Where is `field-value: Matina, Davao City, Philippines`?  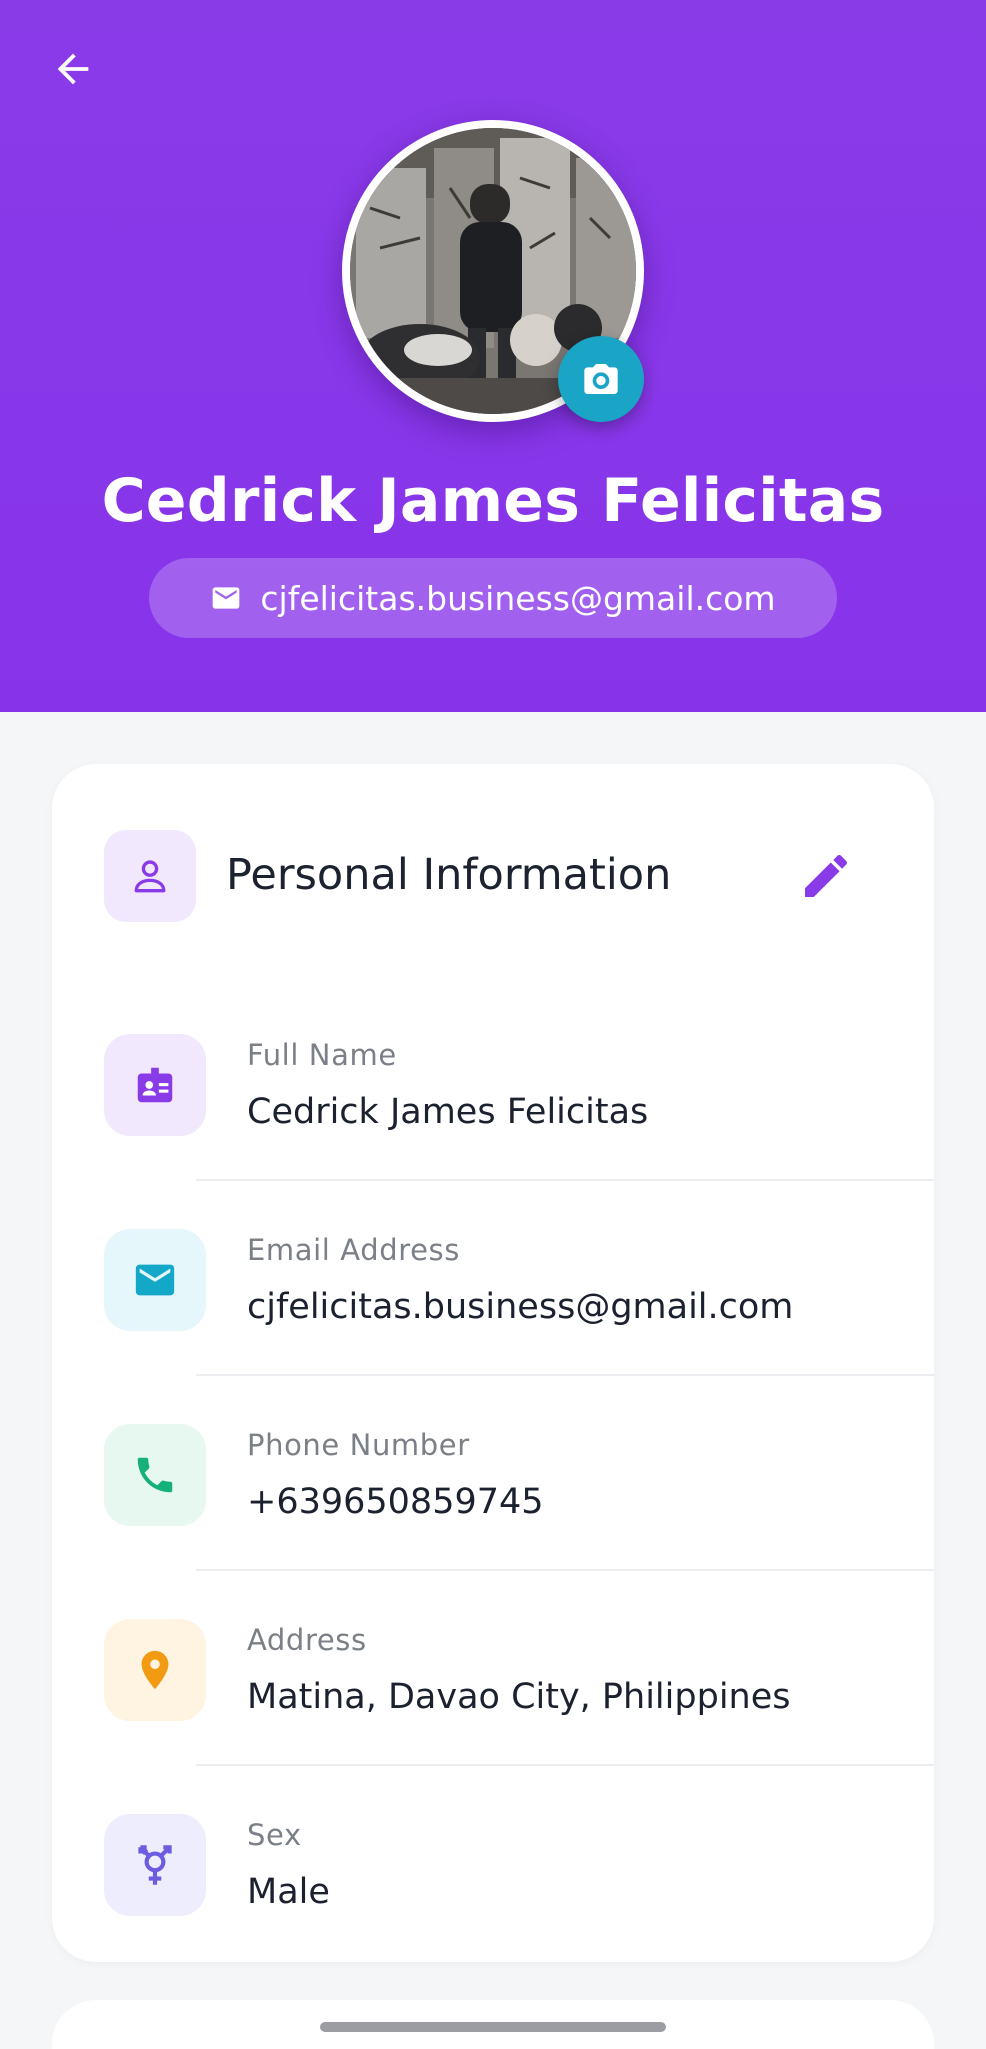 field-value: Matina, Davao City, Philippines is located at coordinates (519, 1697).